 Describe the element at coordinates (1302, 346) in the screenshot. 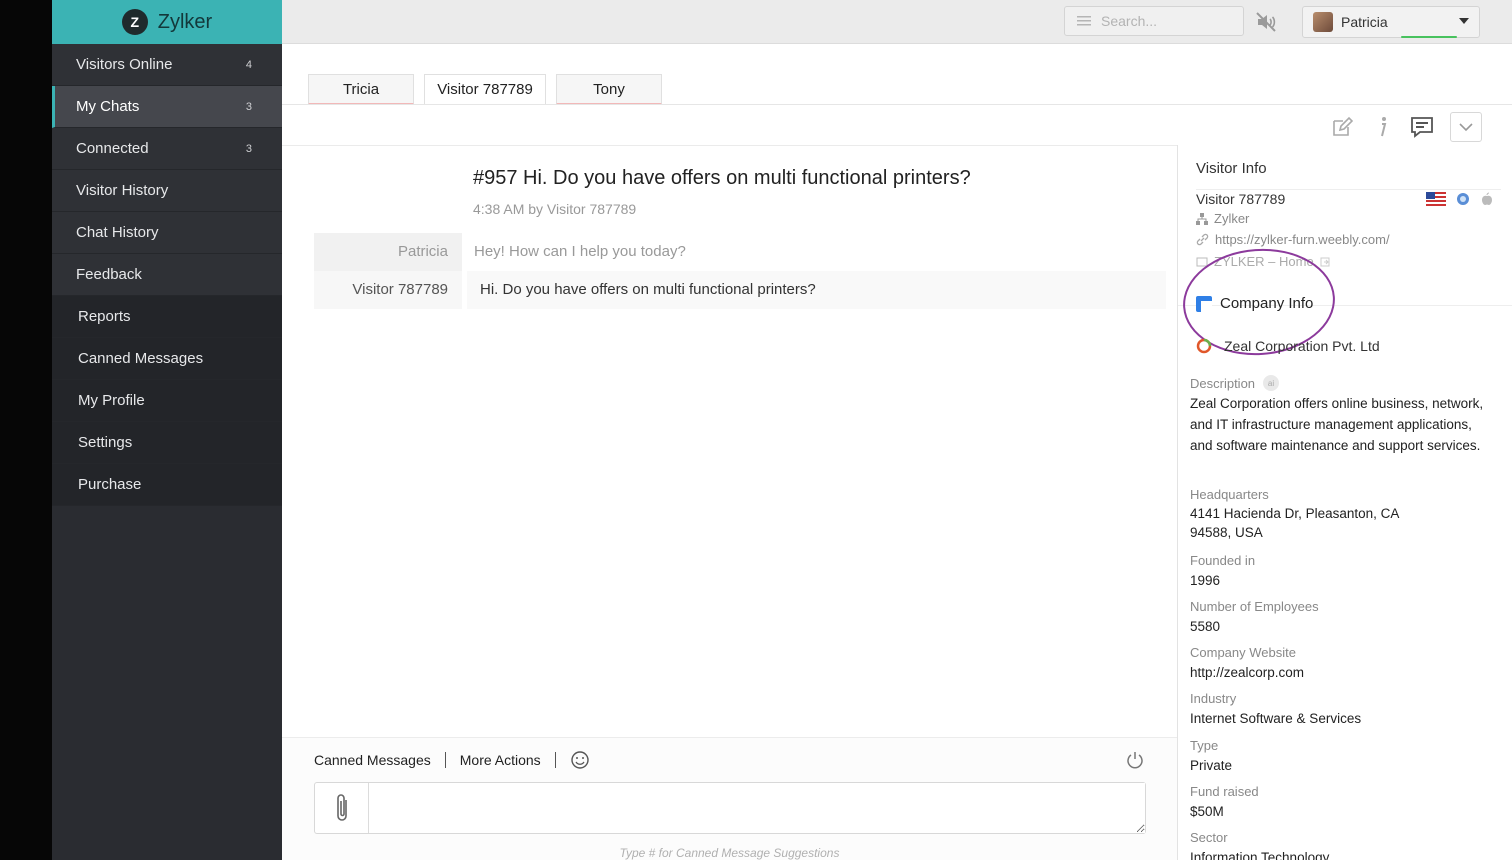

I see `company-name: Zeal Corporation Pvt. Ltd` at that location.